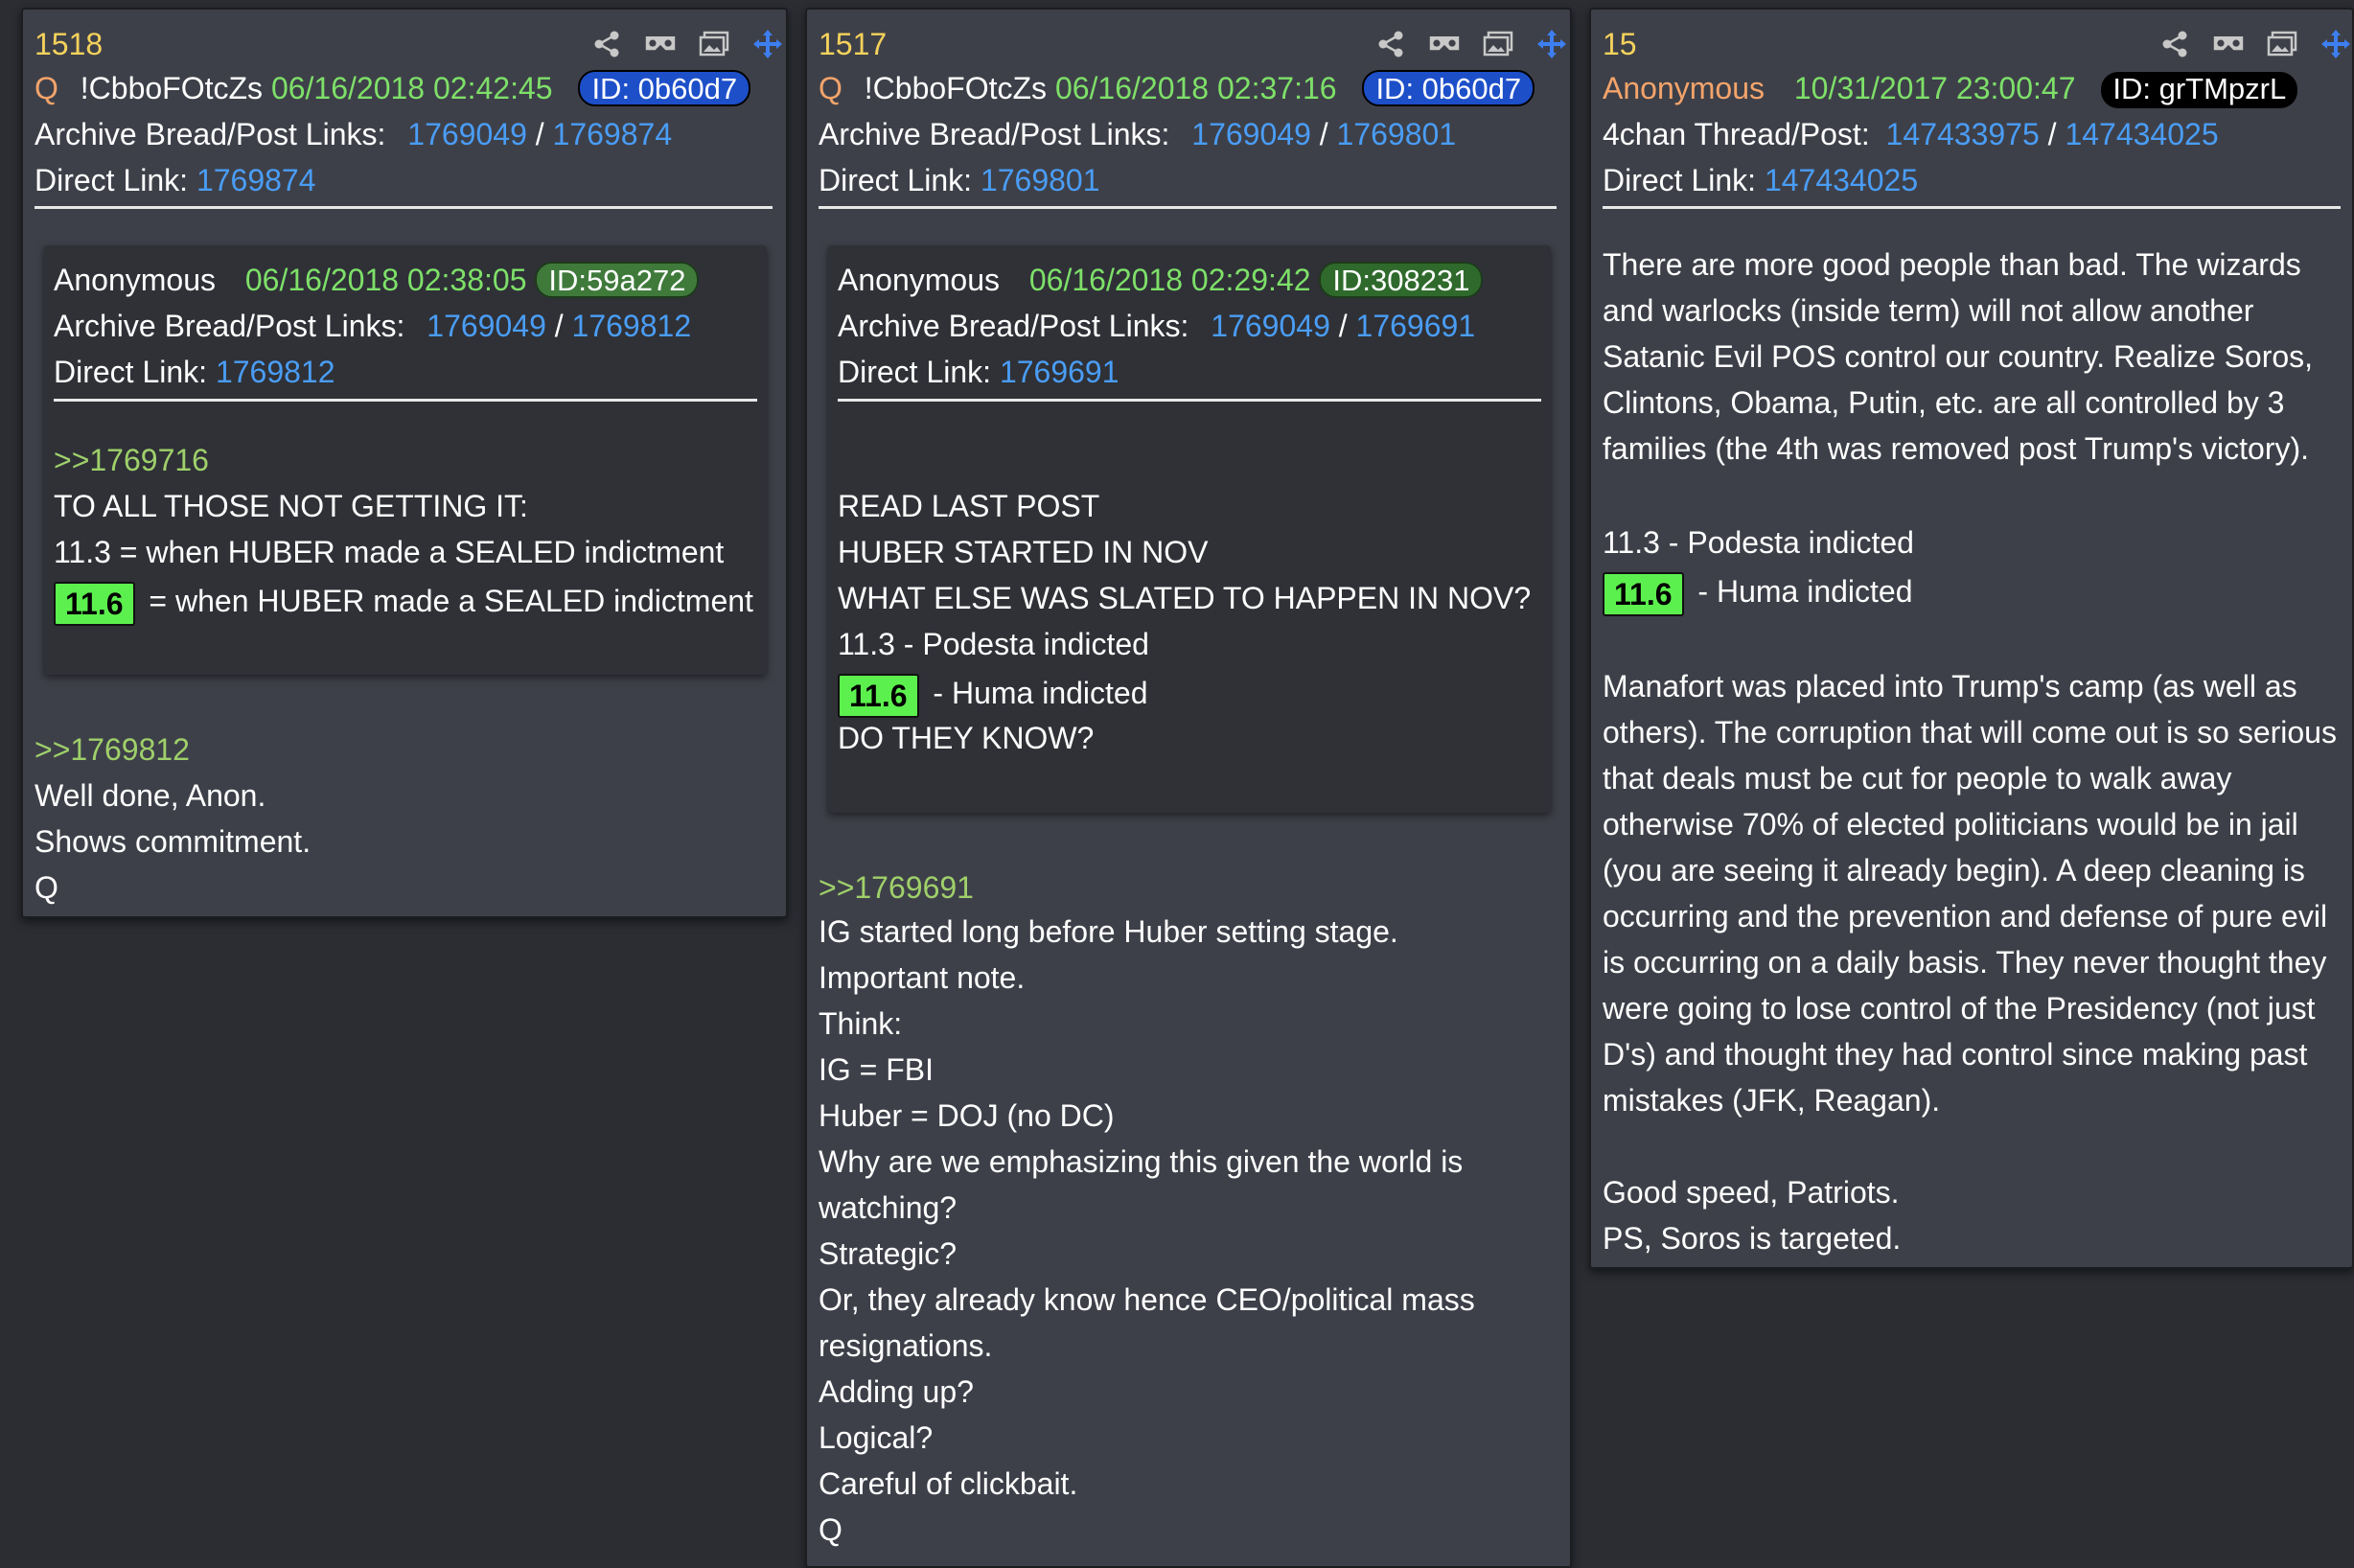 The height and width of the screenshot is (1568, 2354). What do you see at coordinates (1760, 180) in the screenshot?
I see `direct-link-row: Direct Link: 147434025` at bounding box center [1760, 180].